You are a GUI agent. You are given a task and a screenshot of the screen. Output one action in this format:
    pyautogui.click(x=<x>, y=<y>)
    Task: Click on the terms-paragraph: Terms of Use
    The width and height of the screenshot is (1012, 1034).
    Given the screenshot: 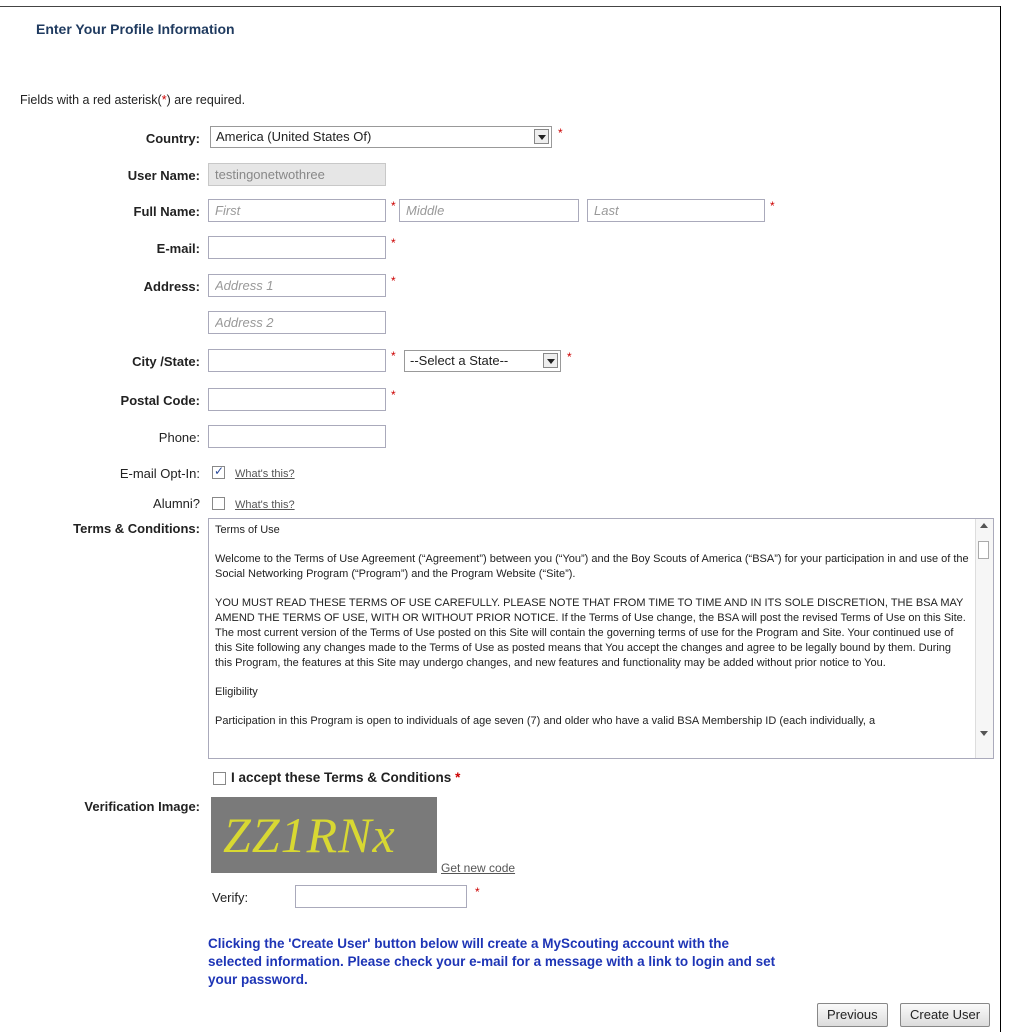 What is the action you would take?
    pyautogui.click(x=247, y=530)
    